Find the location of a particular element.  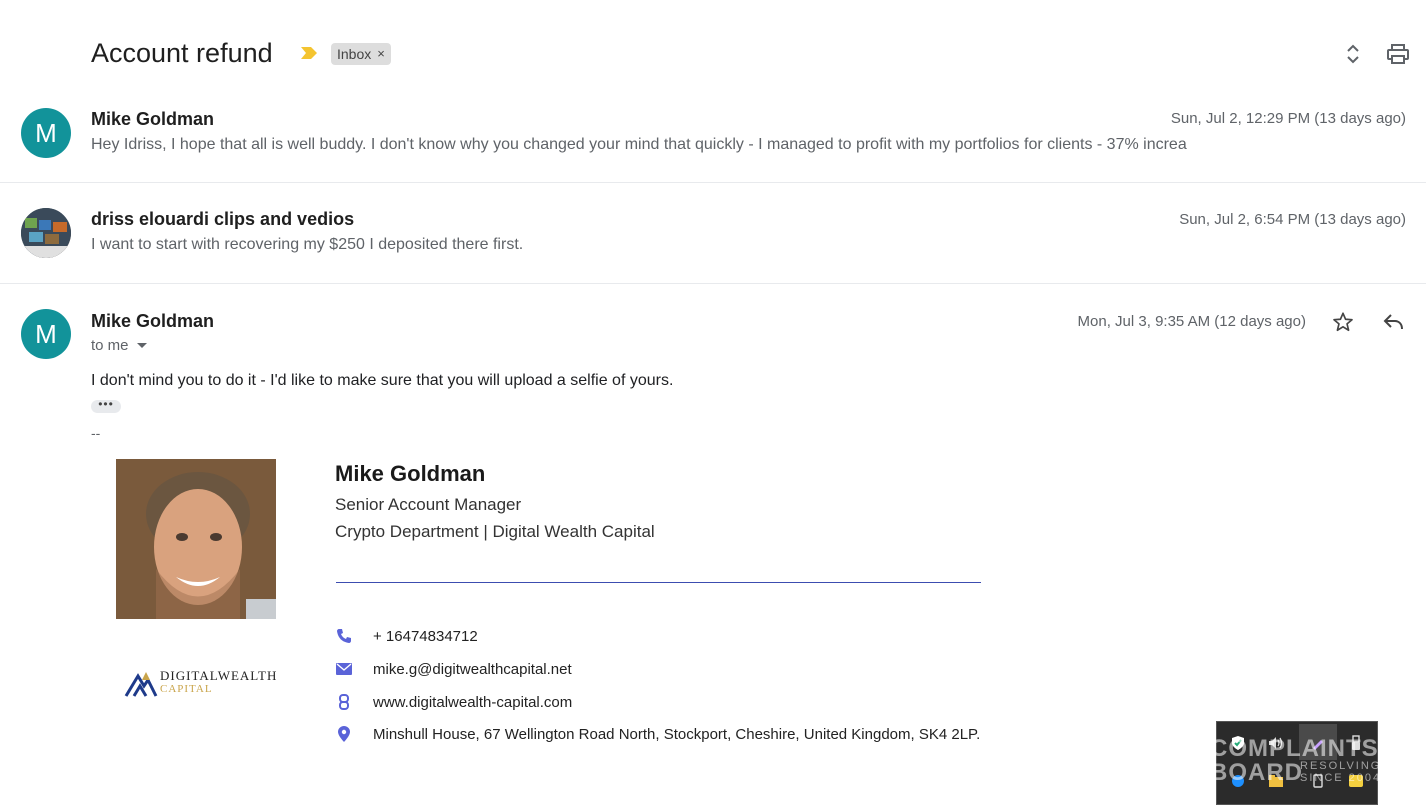

signature-phone: + 16474834712 is located at coordinates (407, 636).